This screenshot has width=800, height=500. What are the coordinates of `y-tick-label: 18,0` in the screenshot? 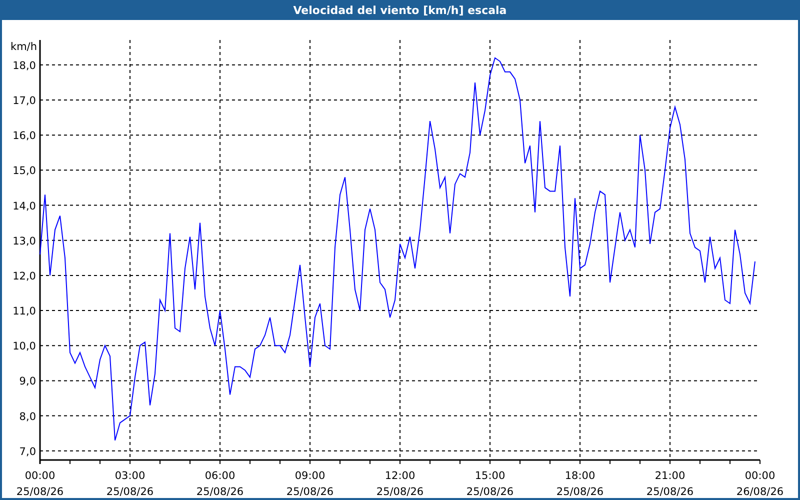 It's located at (24, 66).